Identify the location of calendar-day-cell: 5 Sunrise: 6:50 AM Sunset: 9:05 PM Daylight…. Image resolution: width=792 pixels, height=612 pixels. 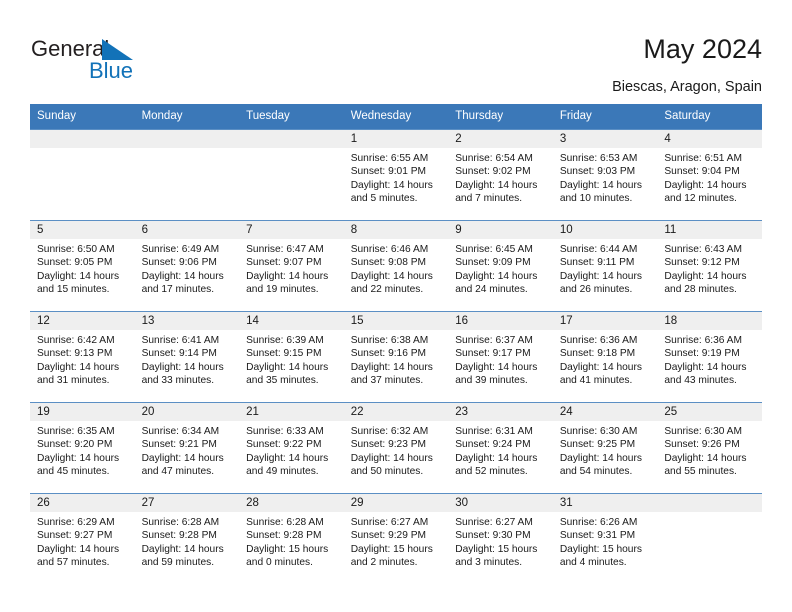
(82, 266).